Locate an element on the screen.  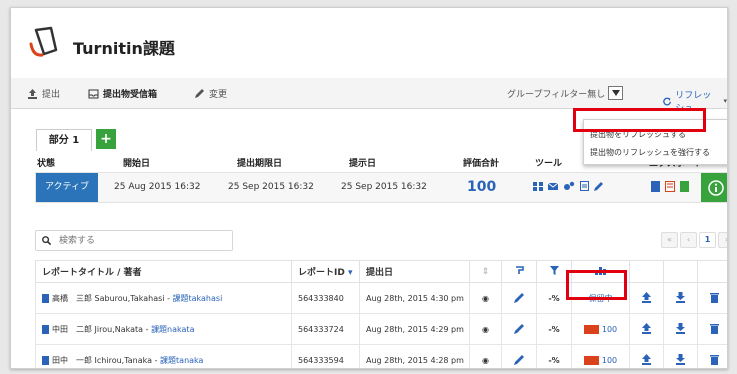
group-filter-label: グループフィルター無し is located at coordinates (556, 94).